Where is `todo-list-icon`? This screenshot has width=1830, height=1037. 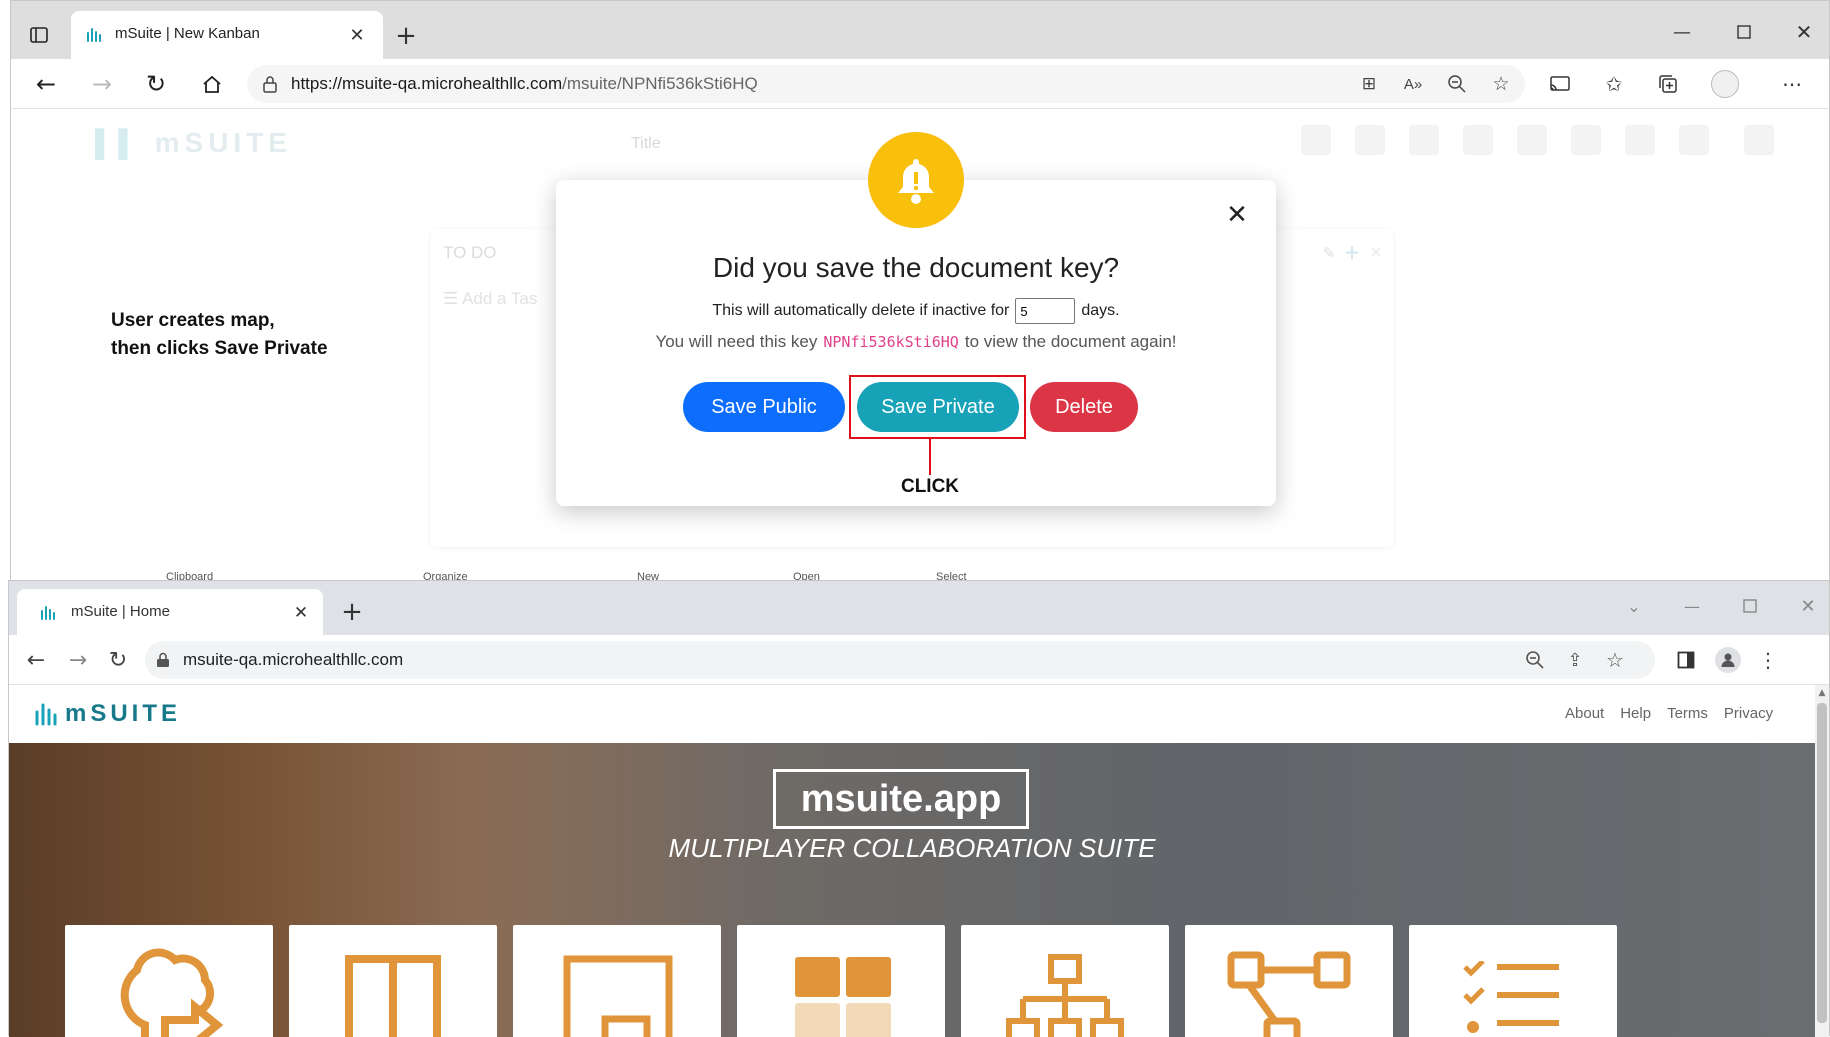 todo-list-icon is located at coordinates (1511, 997).